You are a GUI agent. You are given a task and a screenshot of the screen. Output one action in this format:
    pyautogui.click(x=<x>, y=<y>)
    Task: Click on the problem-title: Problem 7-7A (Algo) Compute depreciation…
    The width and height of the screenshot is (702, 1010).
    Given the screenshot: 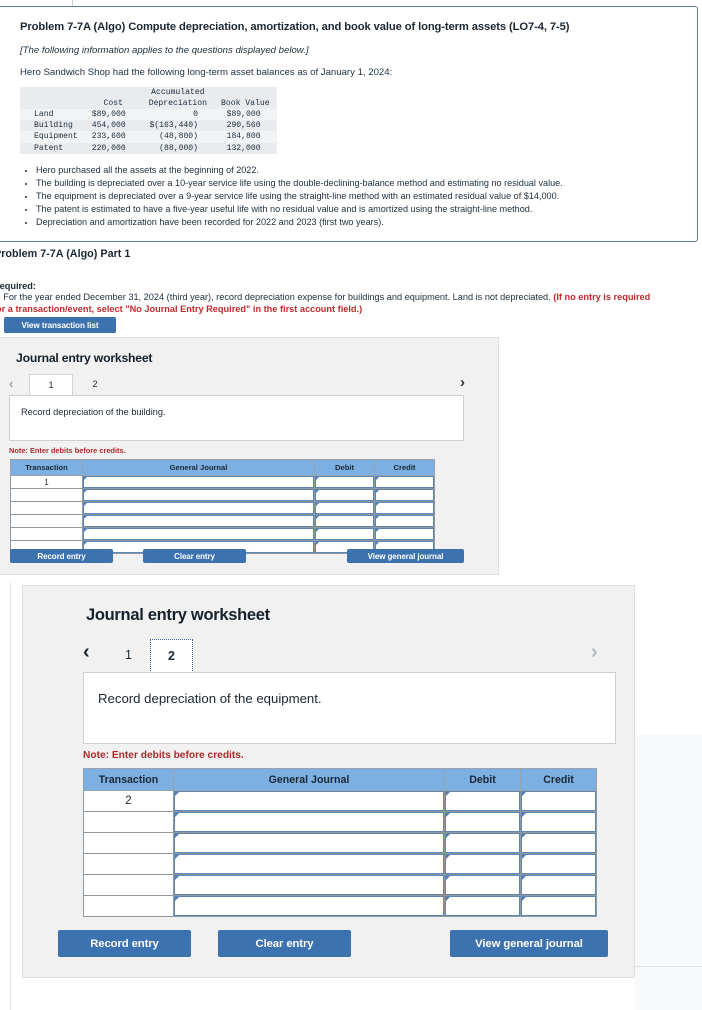 What is the action you would take?
    pyautogui.click(x=295, y=27)
    